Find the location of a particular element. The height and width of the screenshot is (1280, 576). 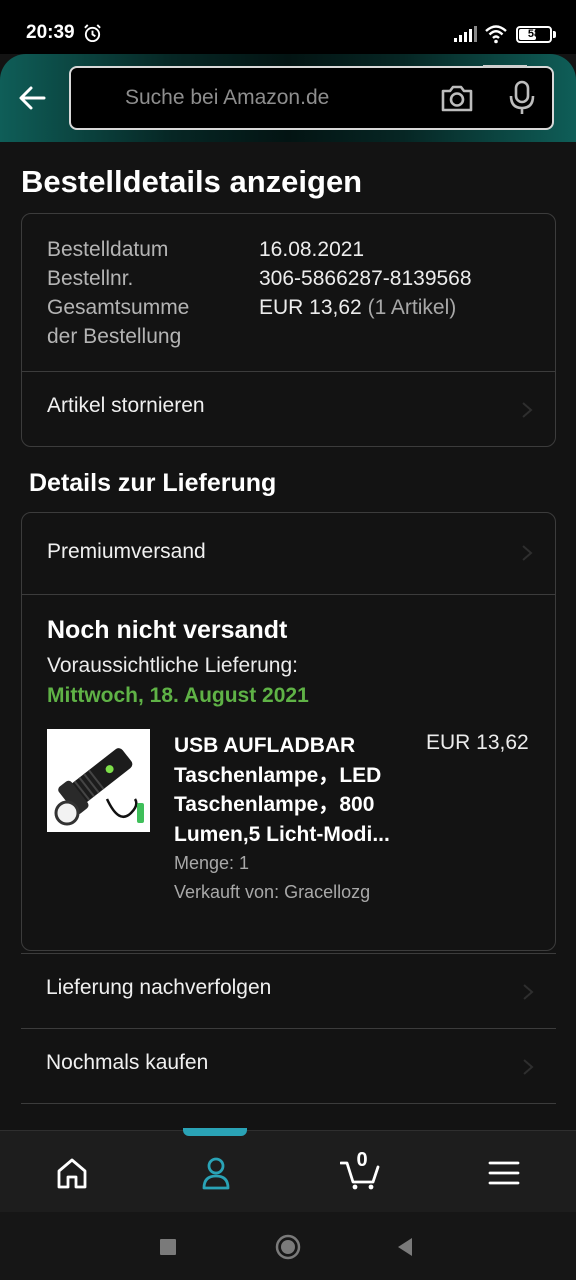

list-divider is located at coordinates (288, 1103).